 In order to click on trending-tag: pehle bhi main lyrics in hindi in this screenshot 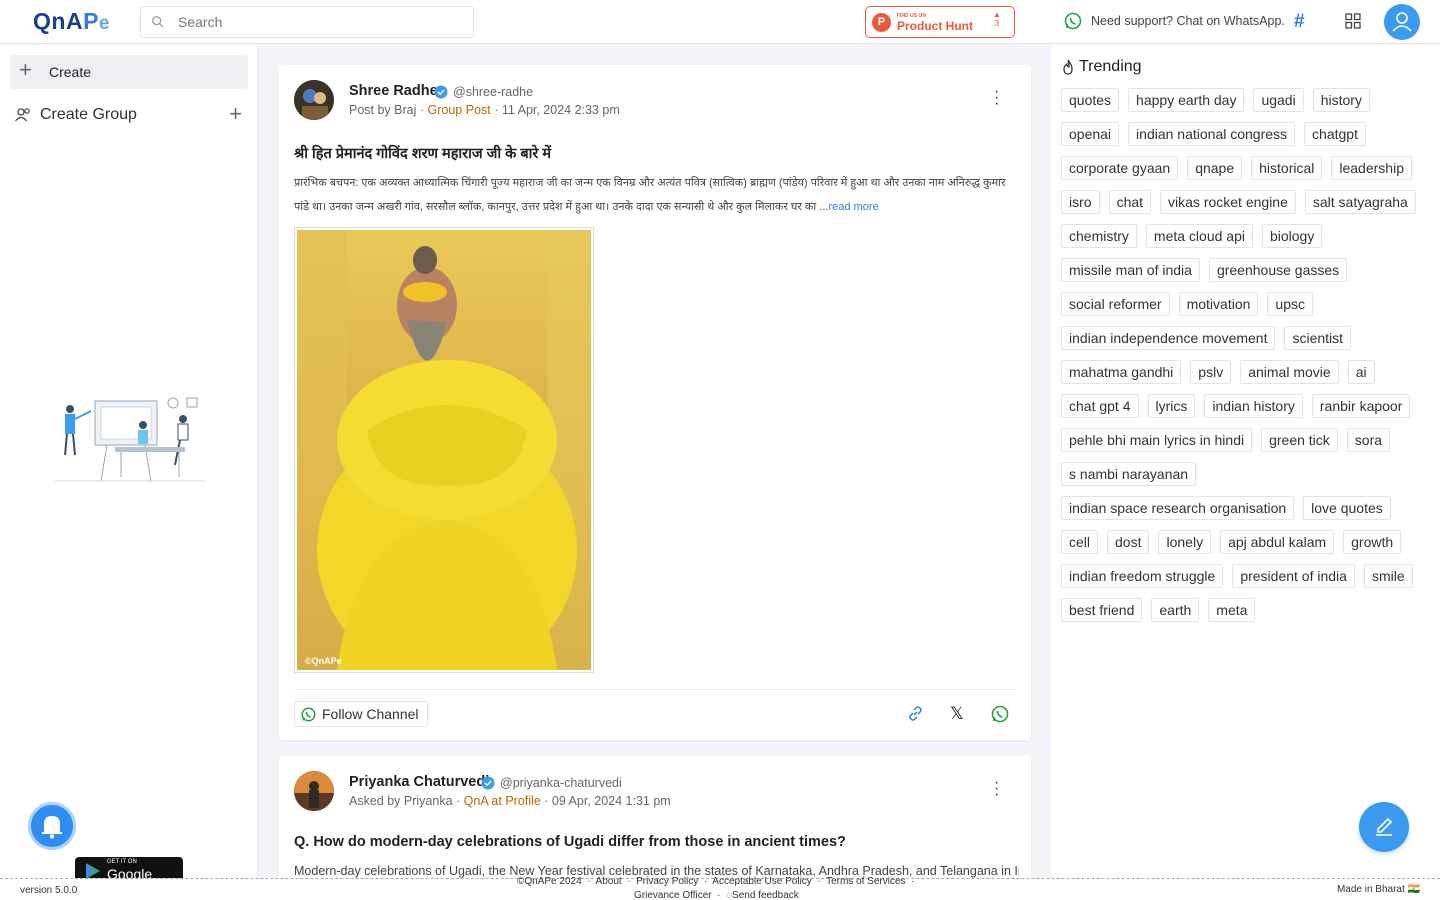, I will do `click(1157, 440)`.